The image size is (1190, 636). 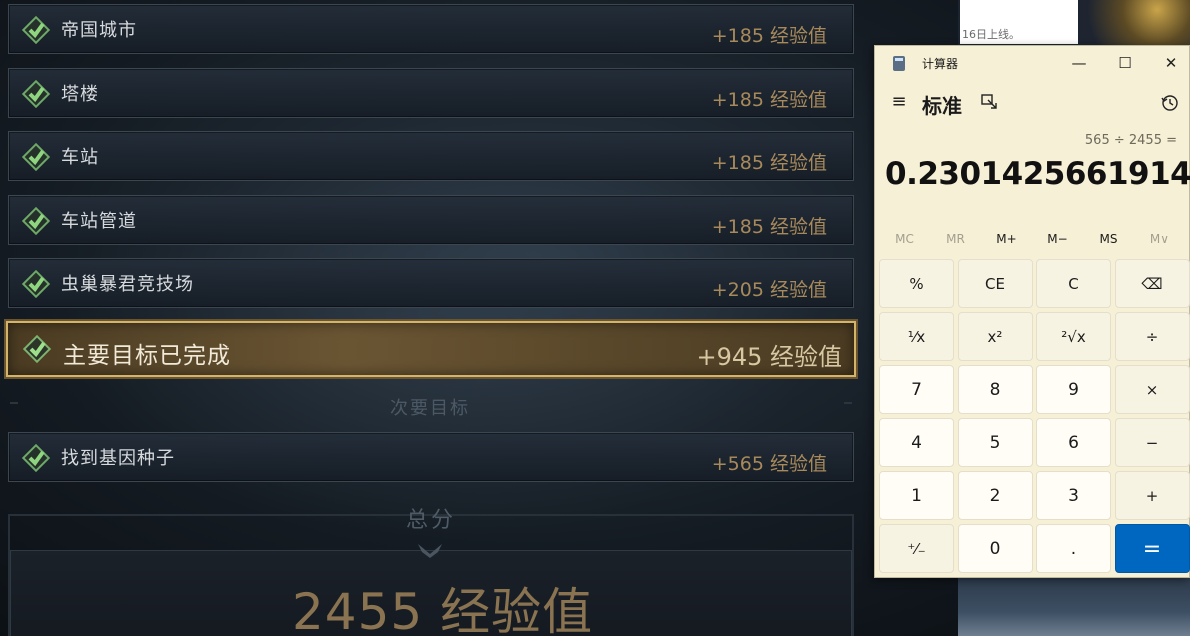 I want to click on window-title: 计算器, so click(x=940, y=64).